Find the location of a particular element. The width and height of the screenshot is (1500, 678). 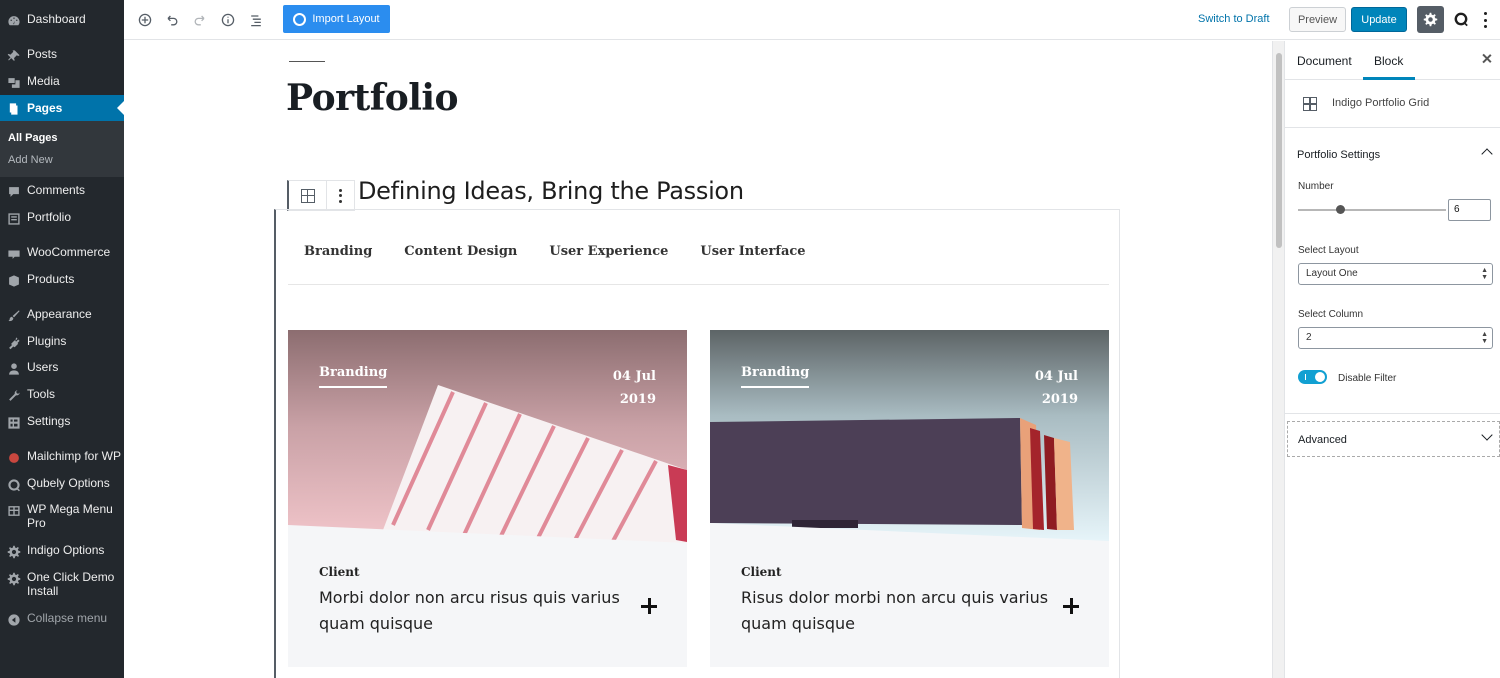

menu-item-products: Products is located at coordinates (62, 280).